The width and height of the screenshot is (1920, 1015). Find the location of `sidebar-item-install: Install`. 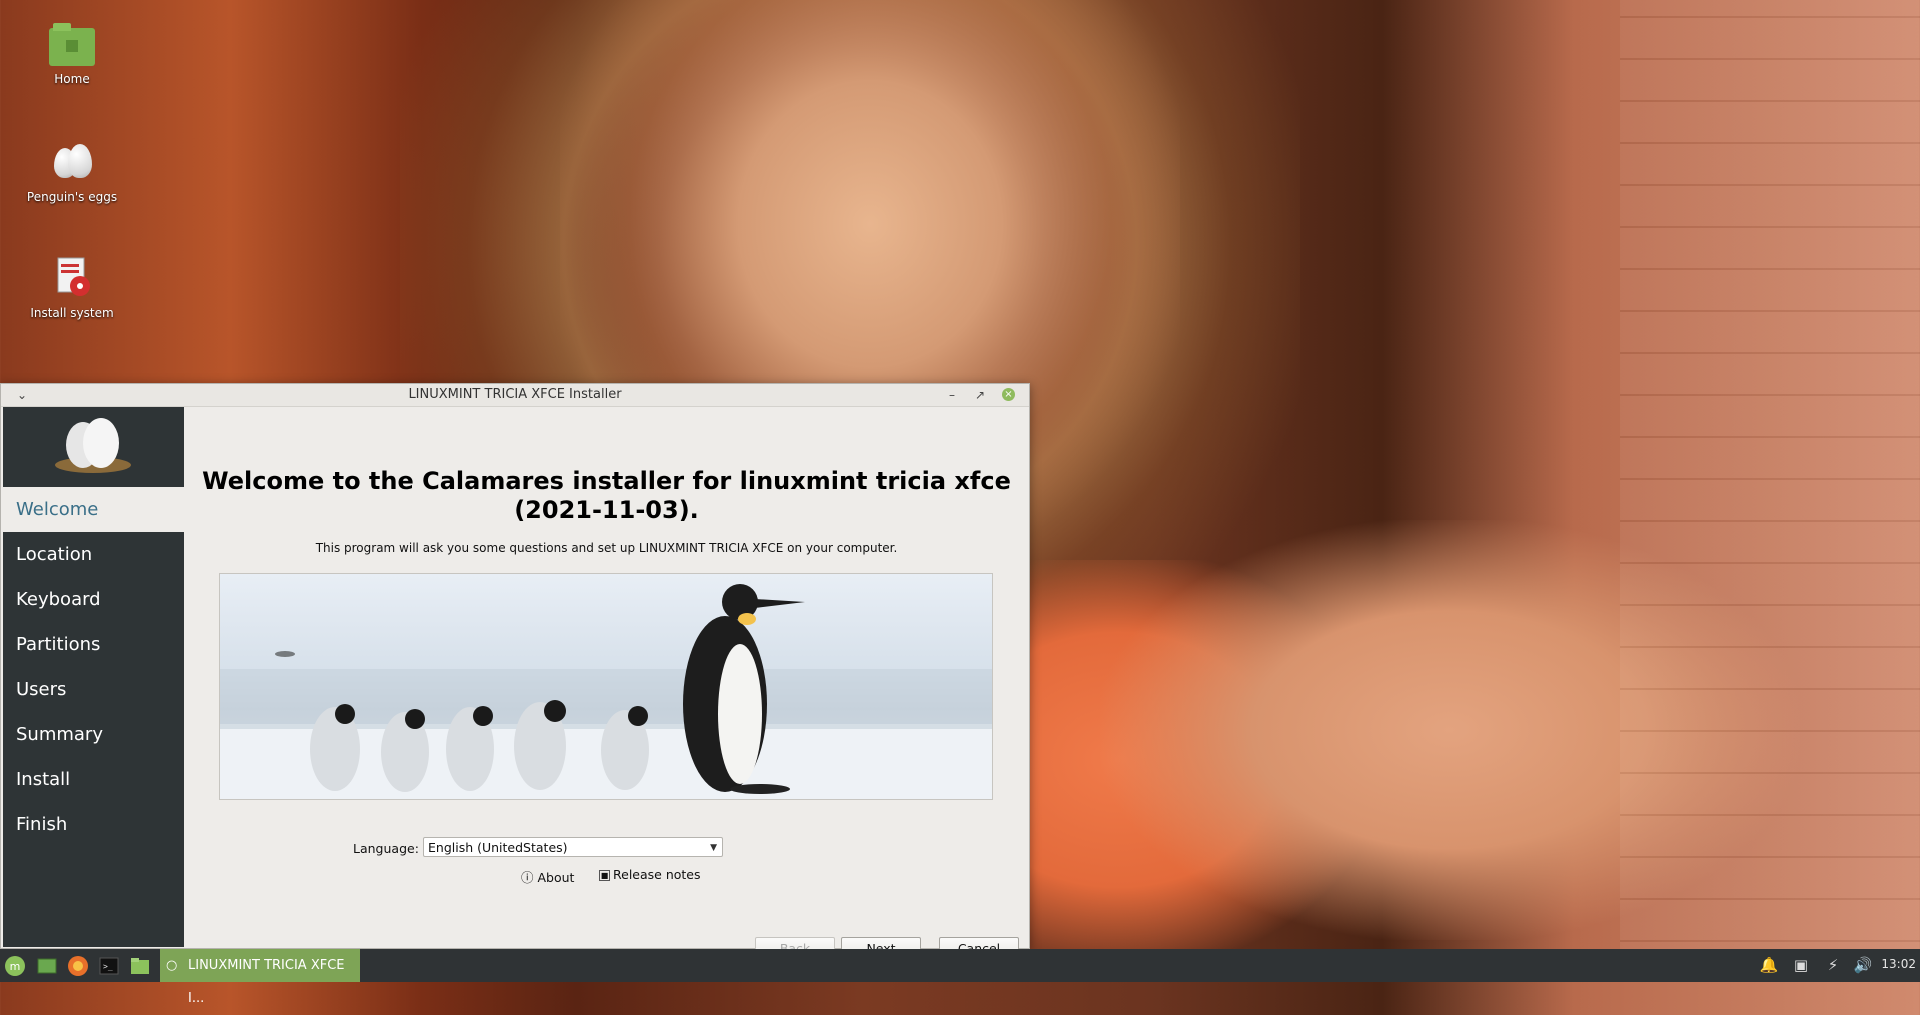

sidebar-item-install: Install is located at coordinates (93, 779).